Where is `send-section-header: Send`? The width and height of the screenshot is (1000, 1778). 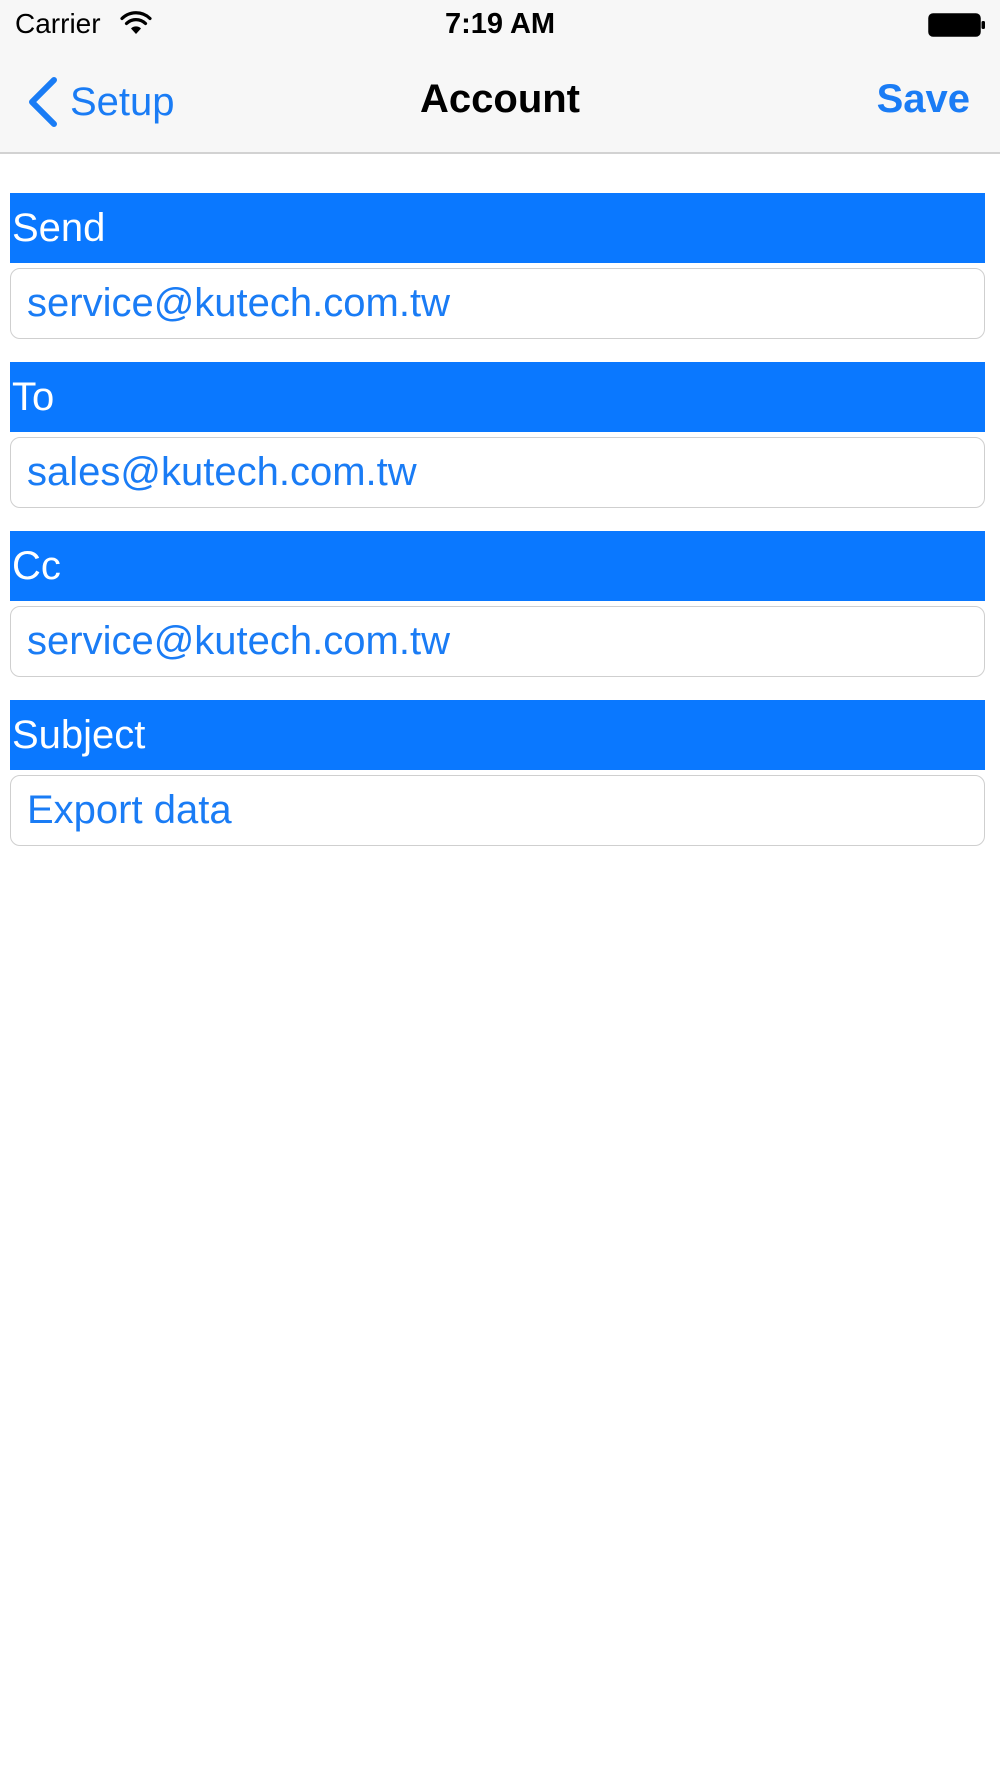 send-section-header: Send is located at coordinates (497, 228).